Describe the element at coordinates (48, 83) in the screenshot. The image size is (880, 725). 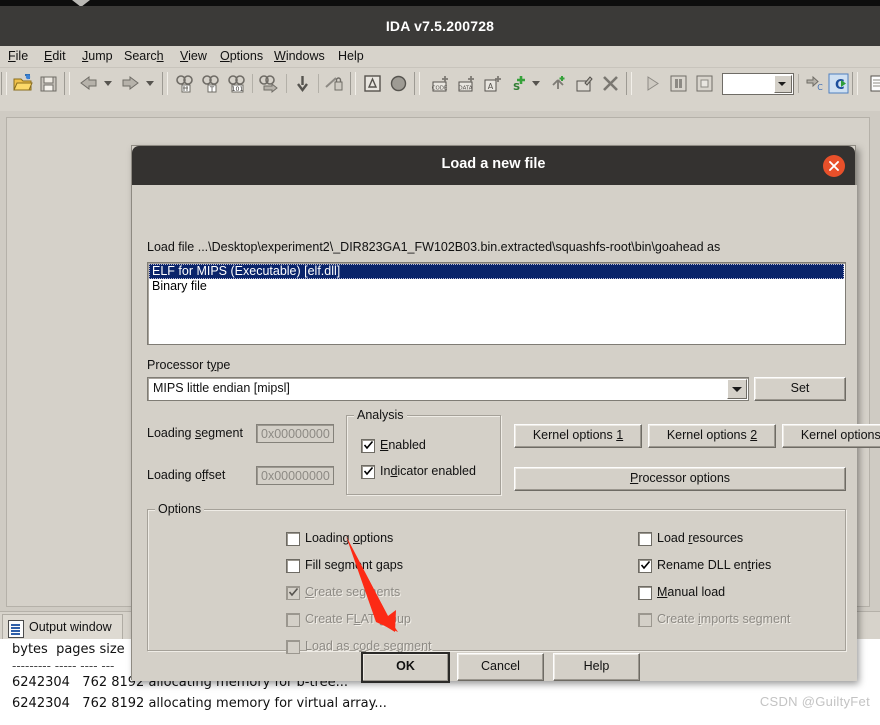
I see `save-icon` at that location.